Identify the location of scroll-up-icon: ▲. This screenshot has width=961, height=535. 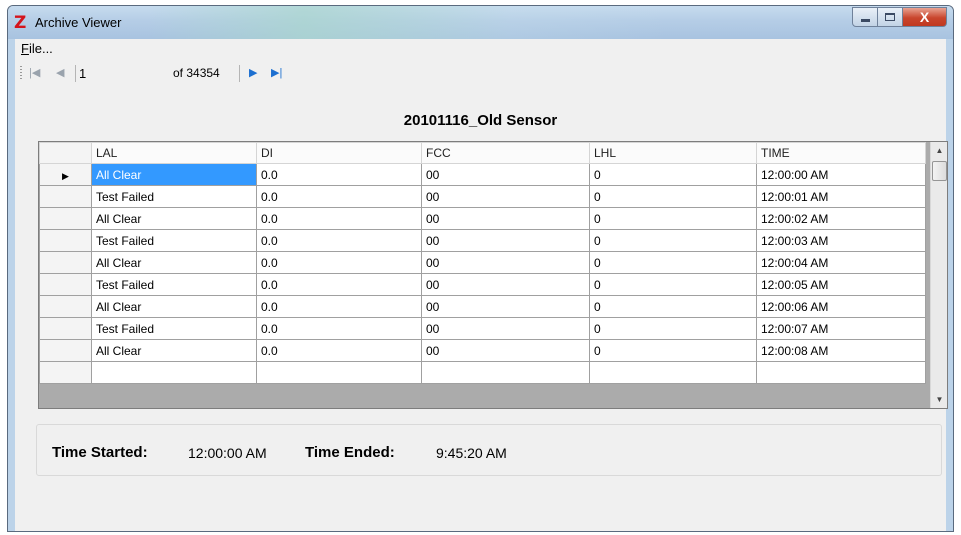
(939, 150).